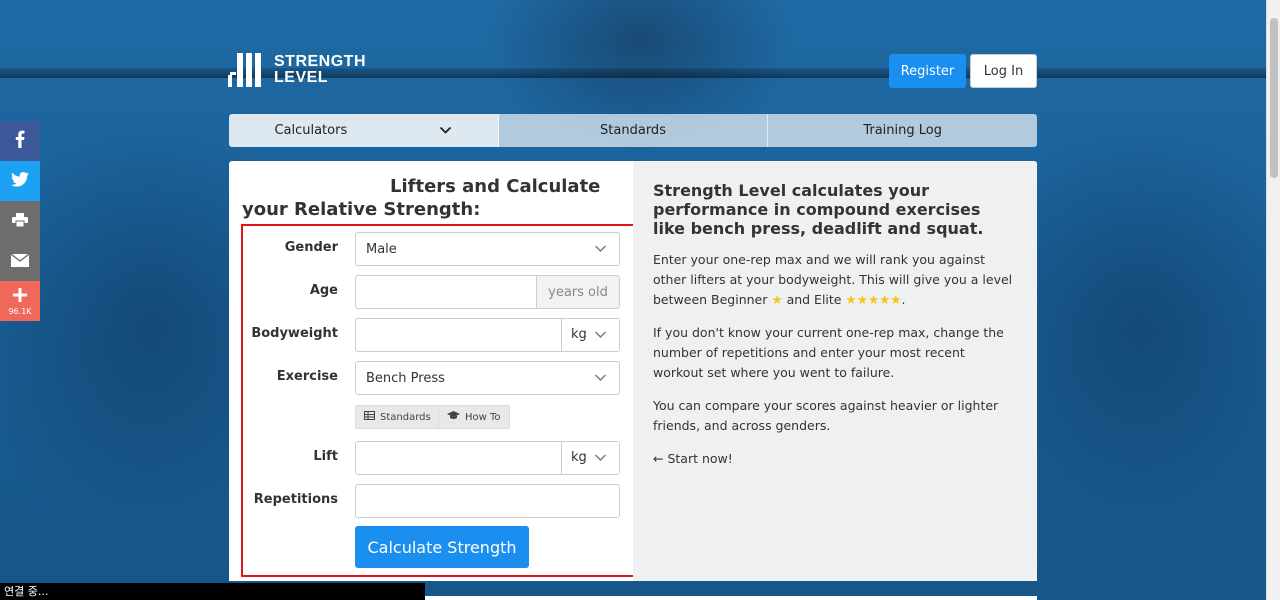  I want to click on print-icon, so click(20, 221).